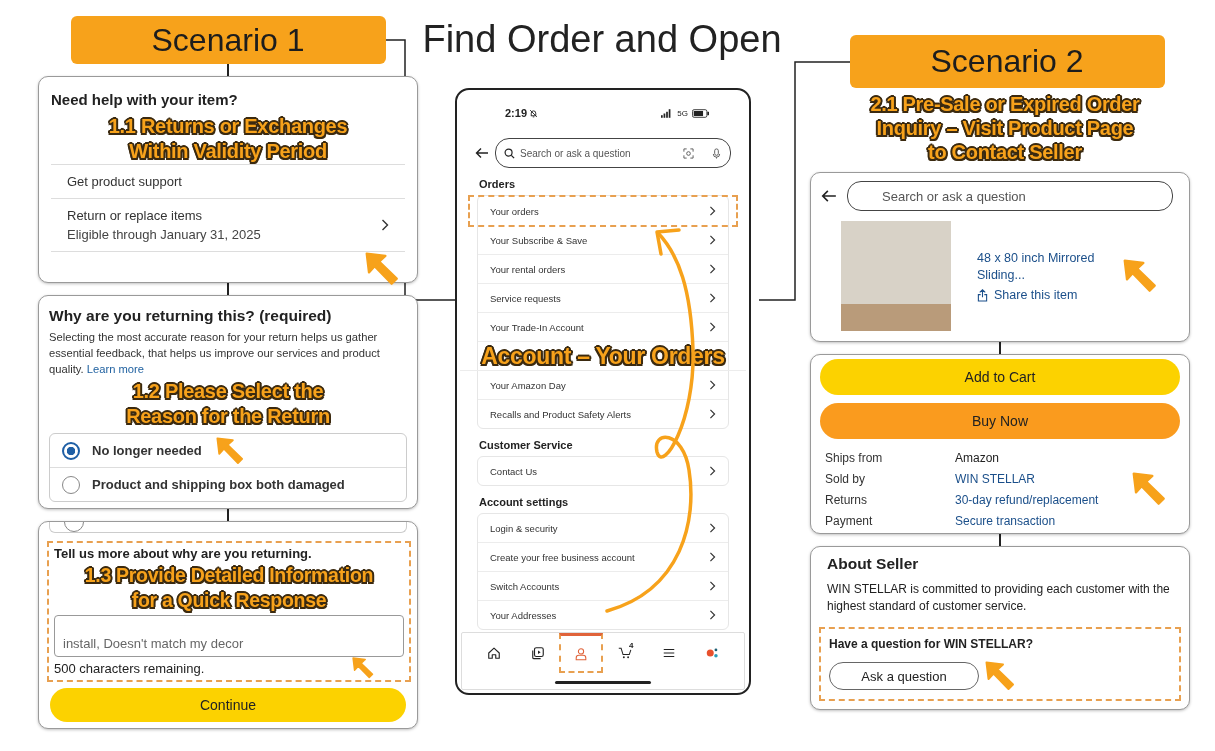  What do you see at coordinates (873, 564) in the screenshot?
I see `card-heading: About Seller` at bounding box center [873, 564].